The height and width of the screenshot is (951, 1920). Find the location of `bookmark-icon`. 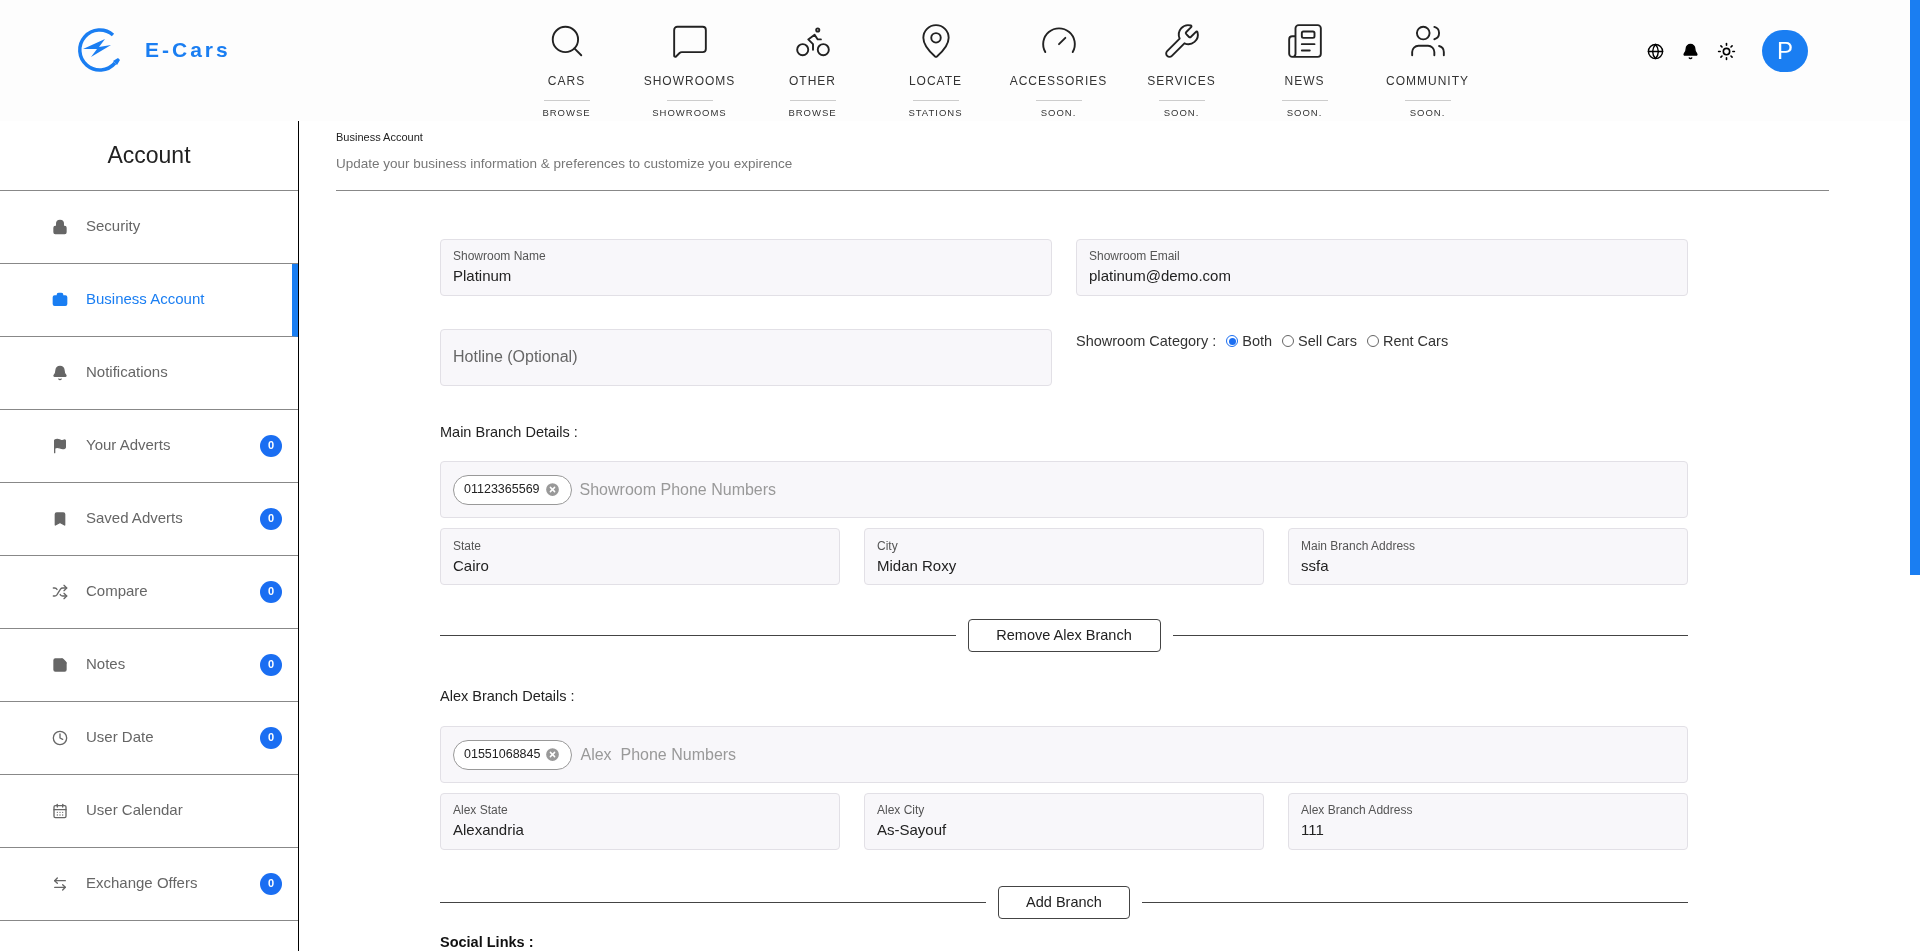

bookmark-icon is located at coordinates (60, 518).